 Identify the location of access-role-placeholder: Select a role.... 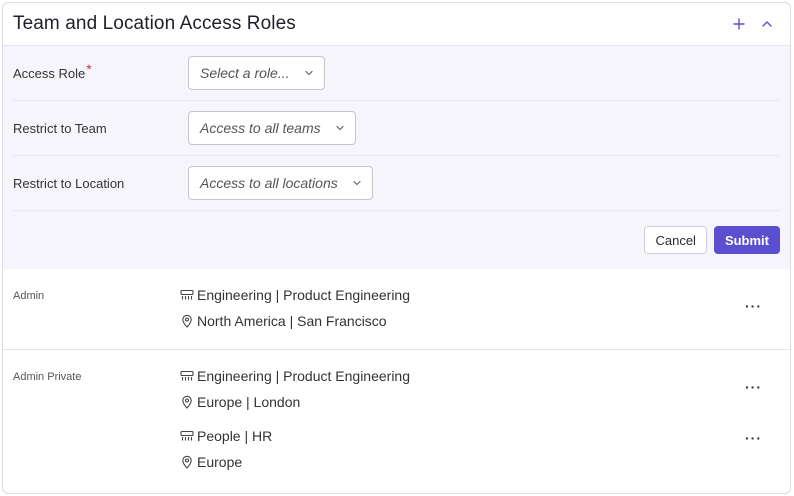
(245, 73).